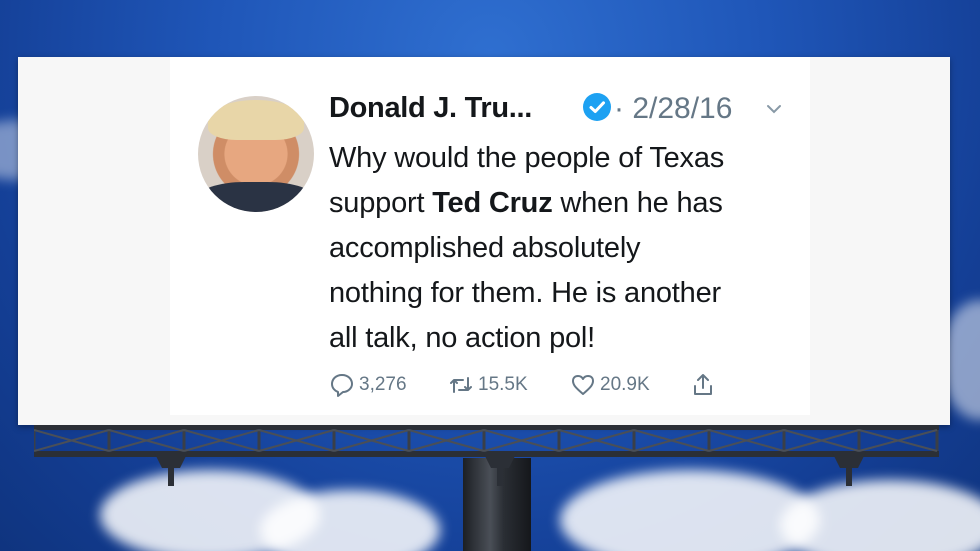  Describe the element at coordinates (383, 384) in the screenshot. I see `reply-count: 3,276` at that location.